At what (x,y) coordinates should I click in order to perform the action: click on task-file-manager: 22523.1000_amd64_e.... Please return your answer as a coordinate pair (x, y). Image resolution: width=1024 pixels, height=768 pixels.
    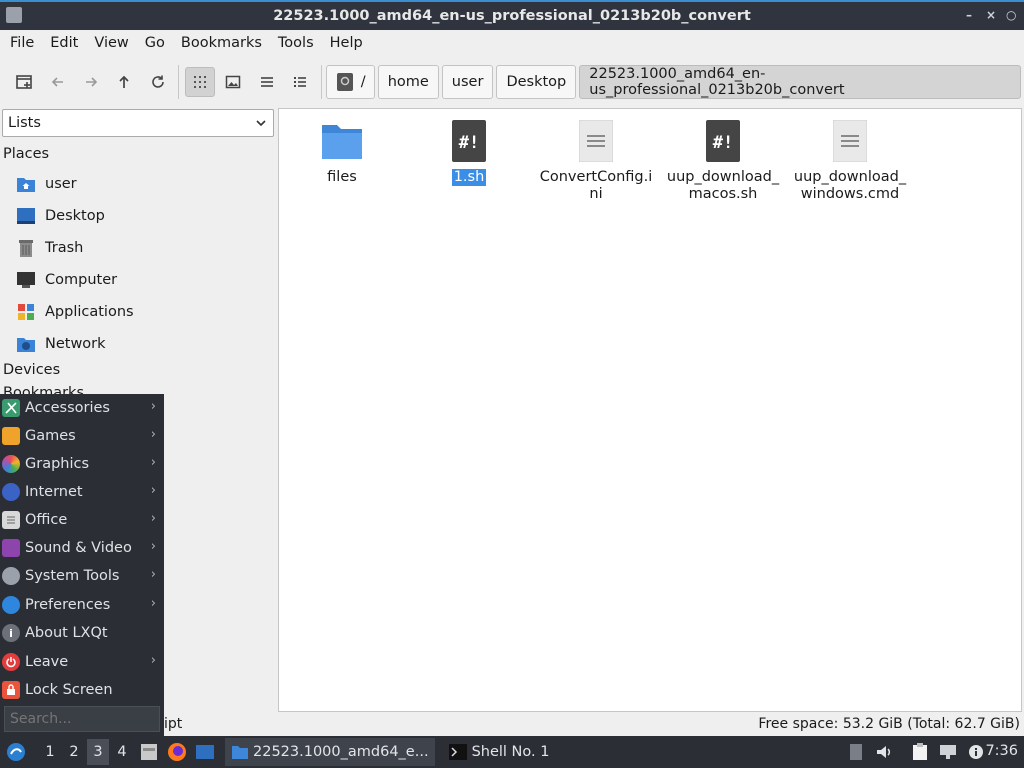
    Looking at the image, I should click on (330, 752).